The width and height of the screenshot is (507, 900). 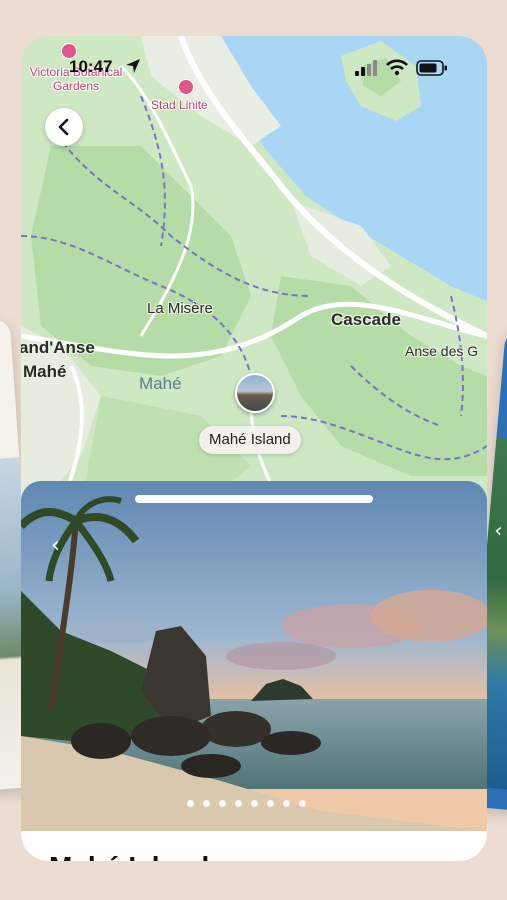 What do you see at coordinates (129, 856) in the screenshot?
I see `place-title: Mahé Island` at bounding box center [129, 856].